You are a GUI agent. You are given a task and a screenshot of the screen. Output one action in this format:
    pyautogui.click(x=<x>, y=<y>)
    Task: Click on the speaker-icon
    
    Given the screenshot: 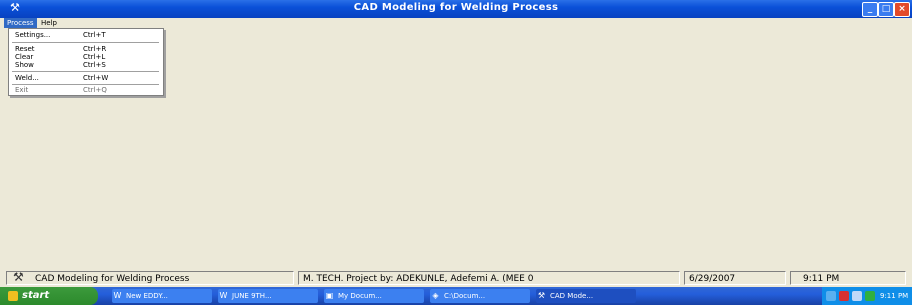 What is the action you would take?
    pyautogui.click(x=857, y=296)
    